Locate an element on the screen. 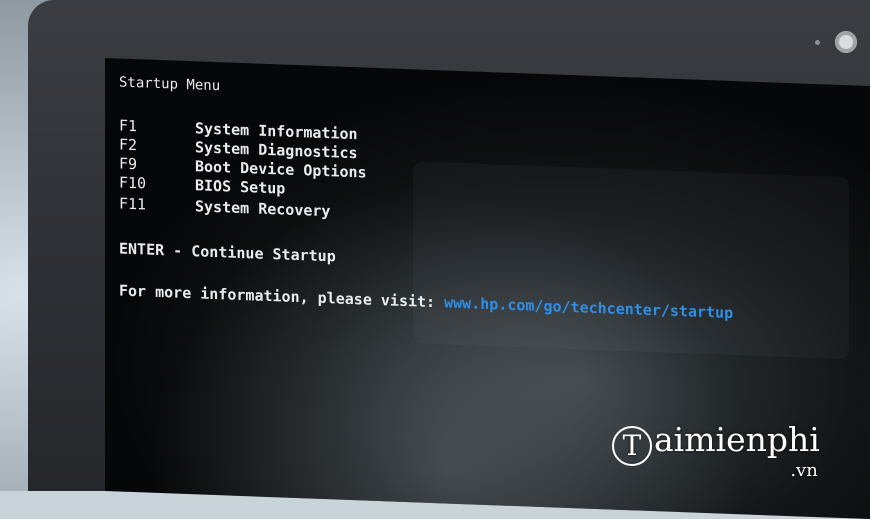 Image resolution: width=870 pixels, height=519 pixels. webcam-icon is located at coordinates (846, 42).